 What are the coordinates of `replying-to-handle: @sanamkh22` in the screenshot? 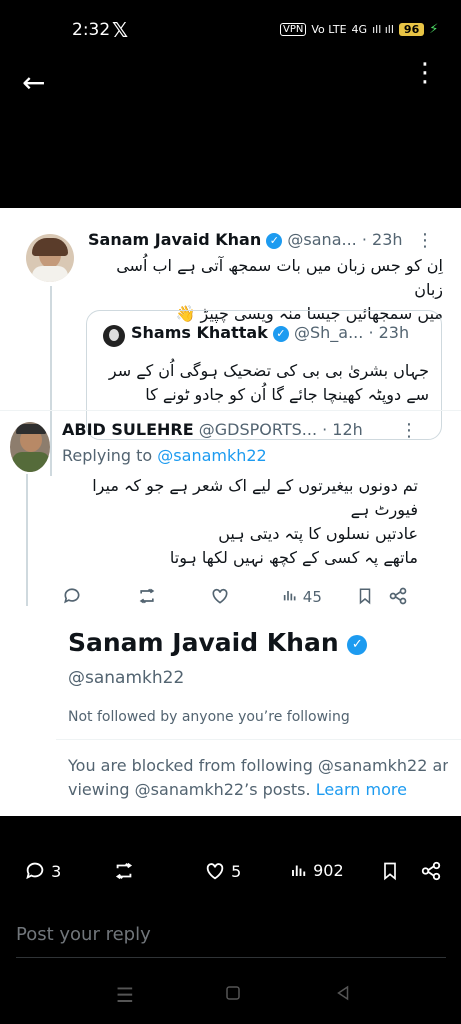 It's located at (211, 455).